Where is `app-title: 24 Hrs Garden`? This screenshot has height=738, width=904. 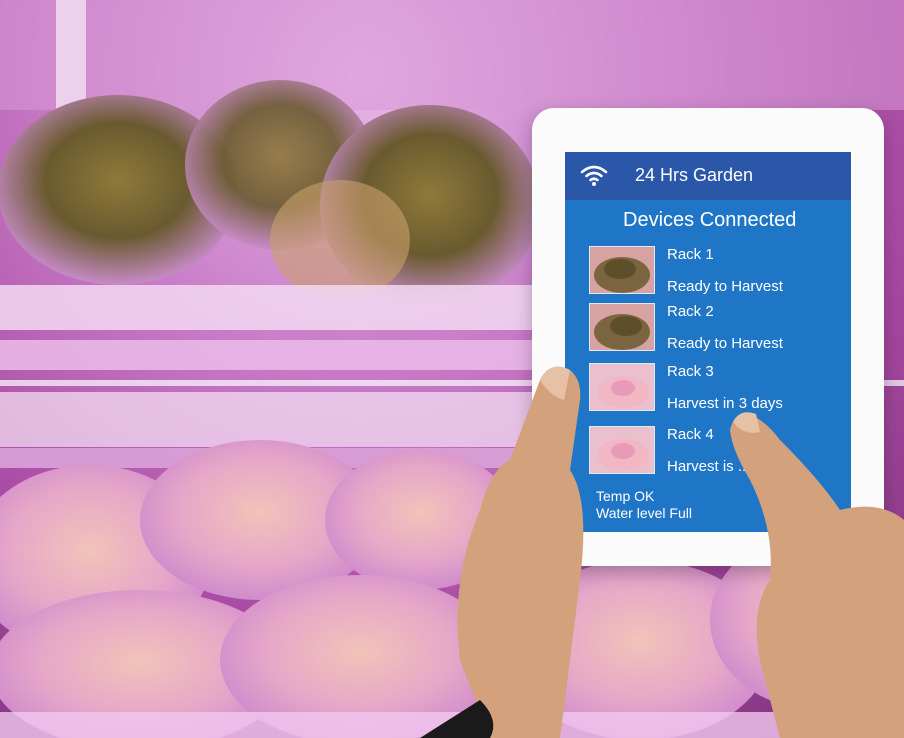
app-title: 24 Hrs Garden is located at coordinates (694, 175).